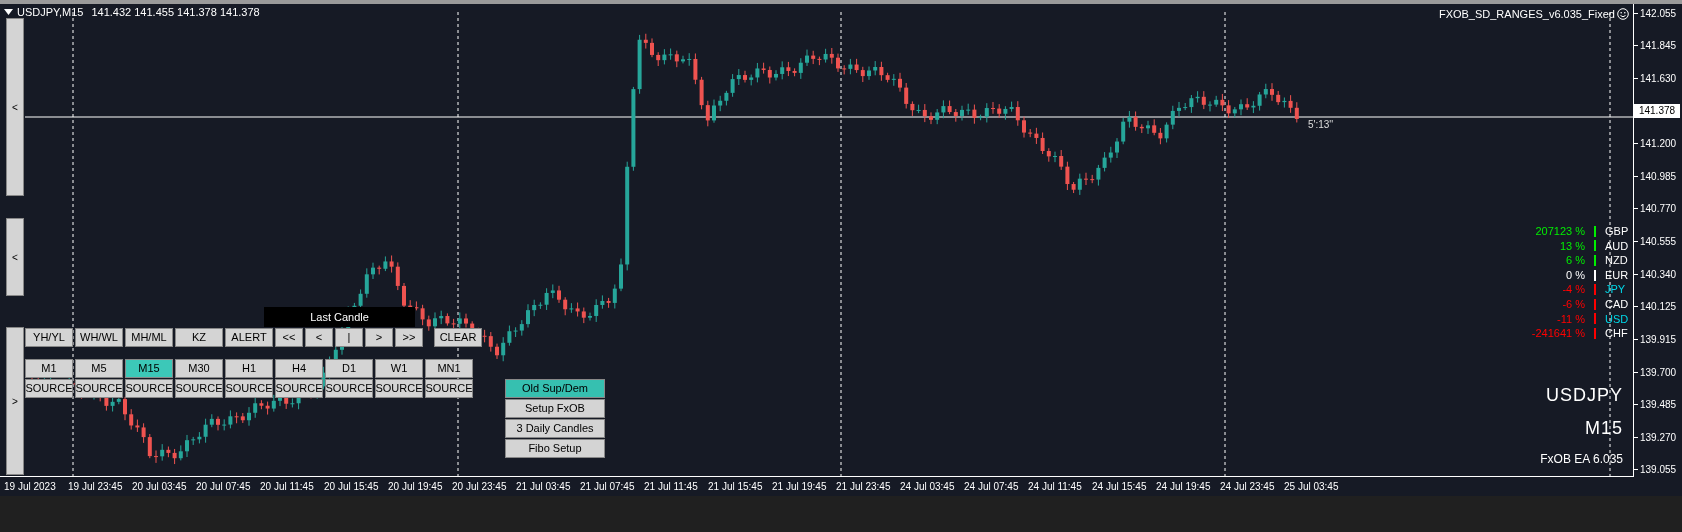  Describe the element at coordinates (1657, 110) in the screenshot. I see `current-price-label: 141.378` at that location.